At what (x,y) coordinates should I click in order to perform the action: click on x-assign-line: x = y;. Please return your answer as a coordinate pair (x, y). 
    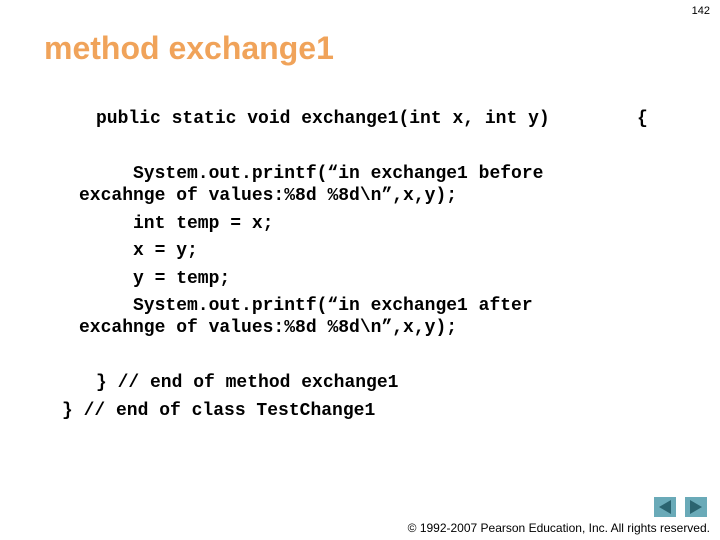
    Looking at the image, I should click on (165, 251).